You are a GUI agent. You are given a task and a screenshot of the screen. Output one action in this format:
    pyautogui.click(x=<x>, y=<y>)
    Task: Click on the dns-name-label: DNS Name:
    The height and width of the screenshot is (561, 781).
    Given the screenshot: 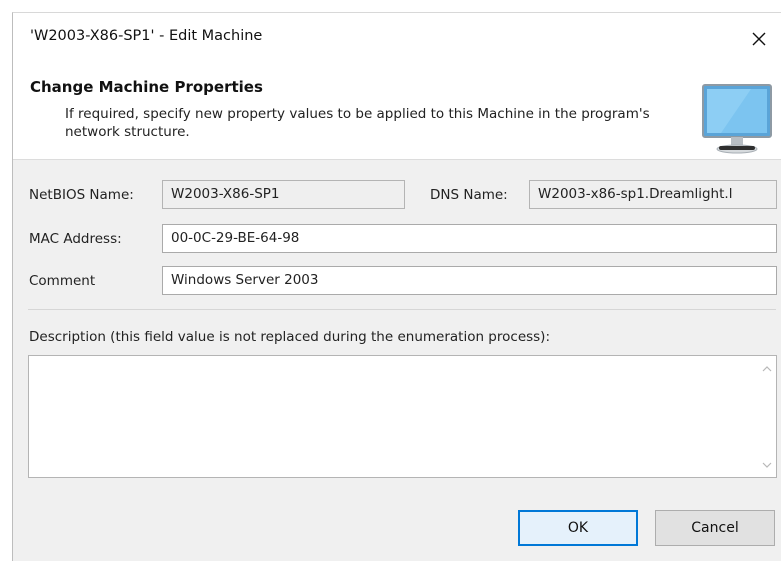 What is the action you would take?
    pyautogui.click(x=469, y=195)
    